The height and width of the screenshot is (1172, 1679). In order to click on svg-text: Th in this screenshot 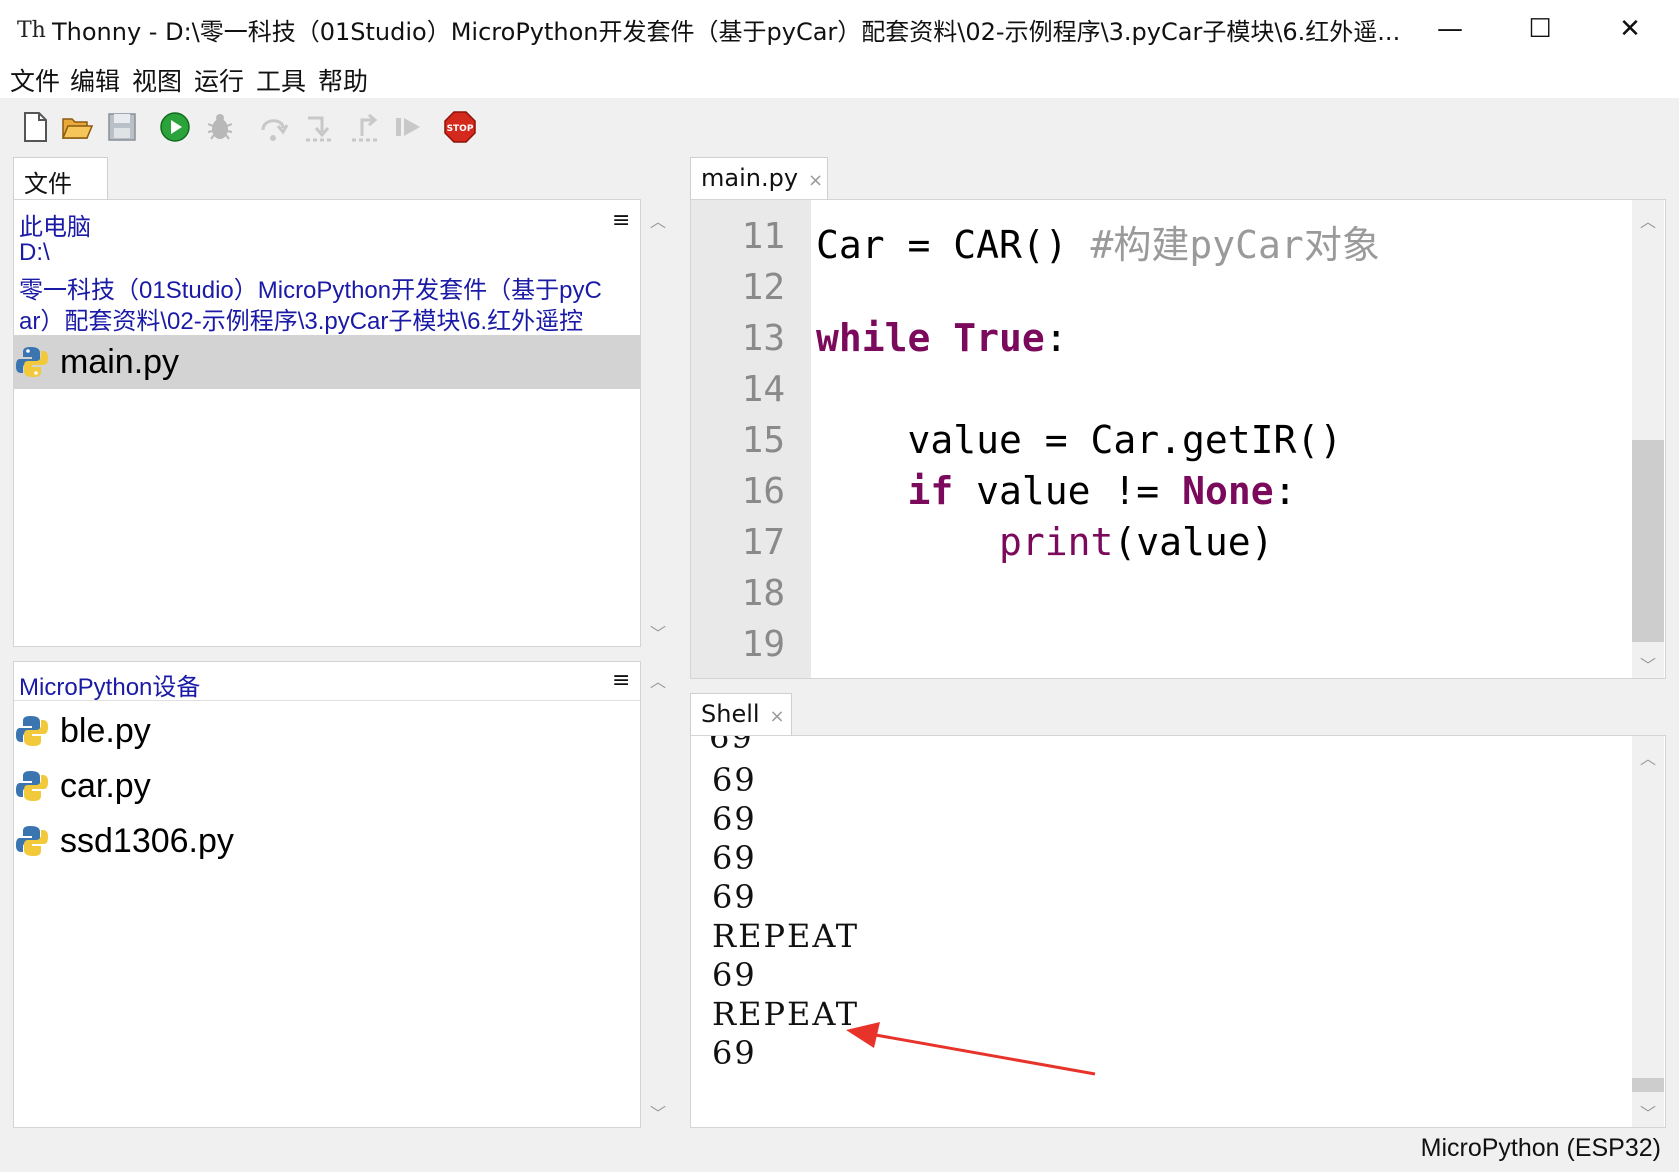, I will do `click(31, 30)`.